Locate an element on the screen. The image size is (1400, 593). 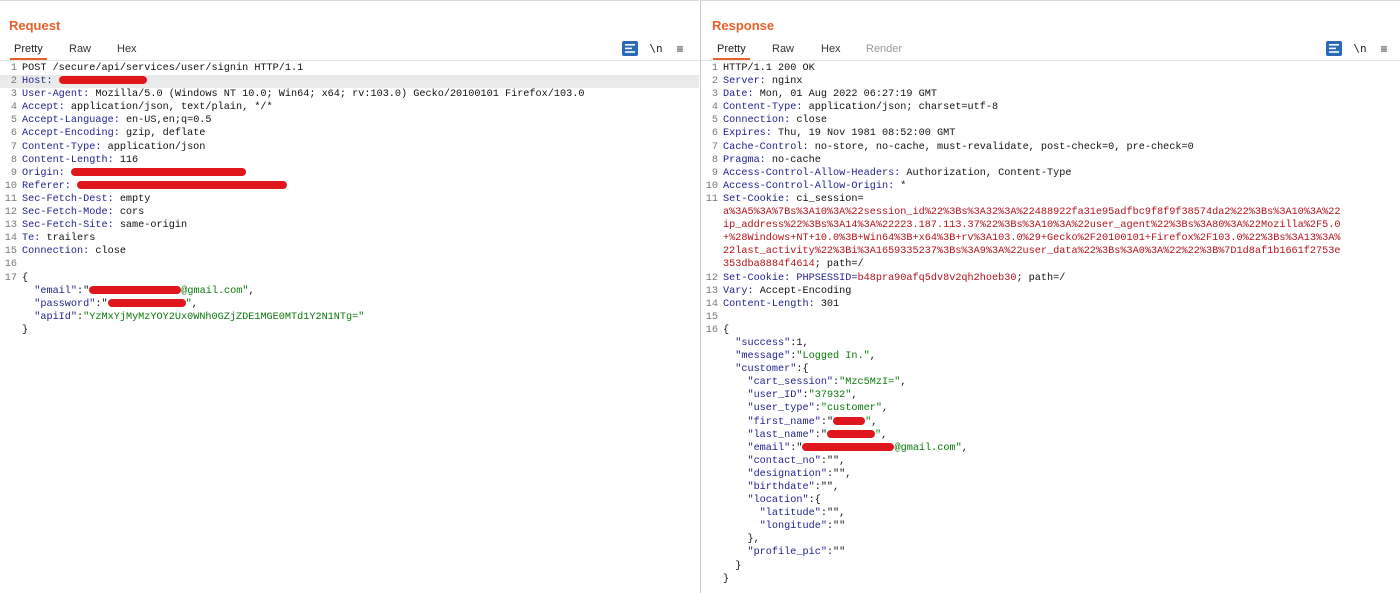
code-line: 12 Sec-Fetch-Mode: cors is located at coordinates (349, 212).